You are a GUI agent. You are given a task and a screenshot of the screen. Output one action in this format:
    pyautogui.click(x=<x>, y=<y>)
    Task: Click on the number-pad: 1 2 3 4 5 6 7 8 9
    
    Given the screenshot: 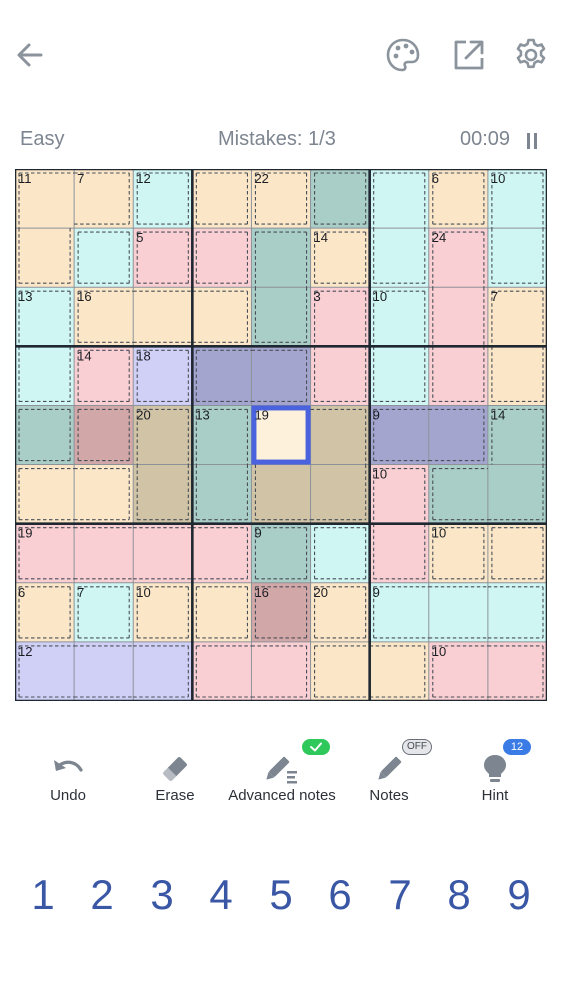 What is the action you would take?
    pyautogui.click(x=281, y=897)
    